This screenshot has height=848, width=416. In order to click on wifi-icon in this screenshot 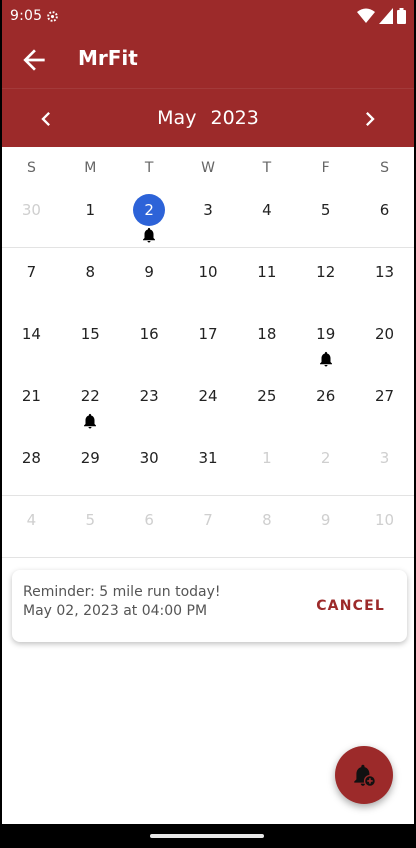, I will do `click(366, 15)`.